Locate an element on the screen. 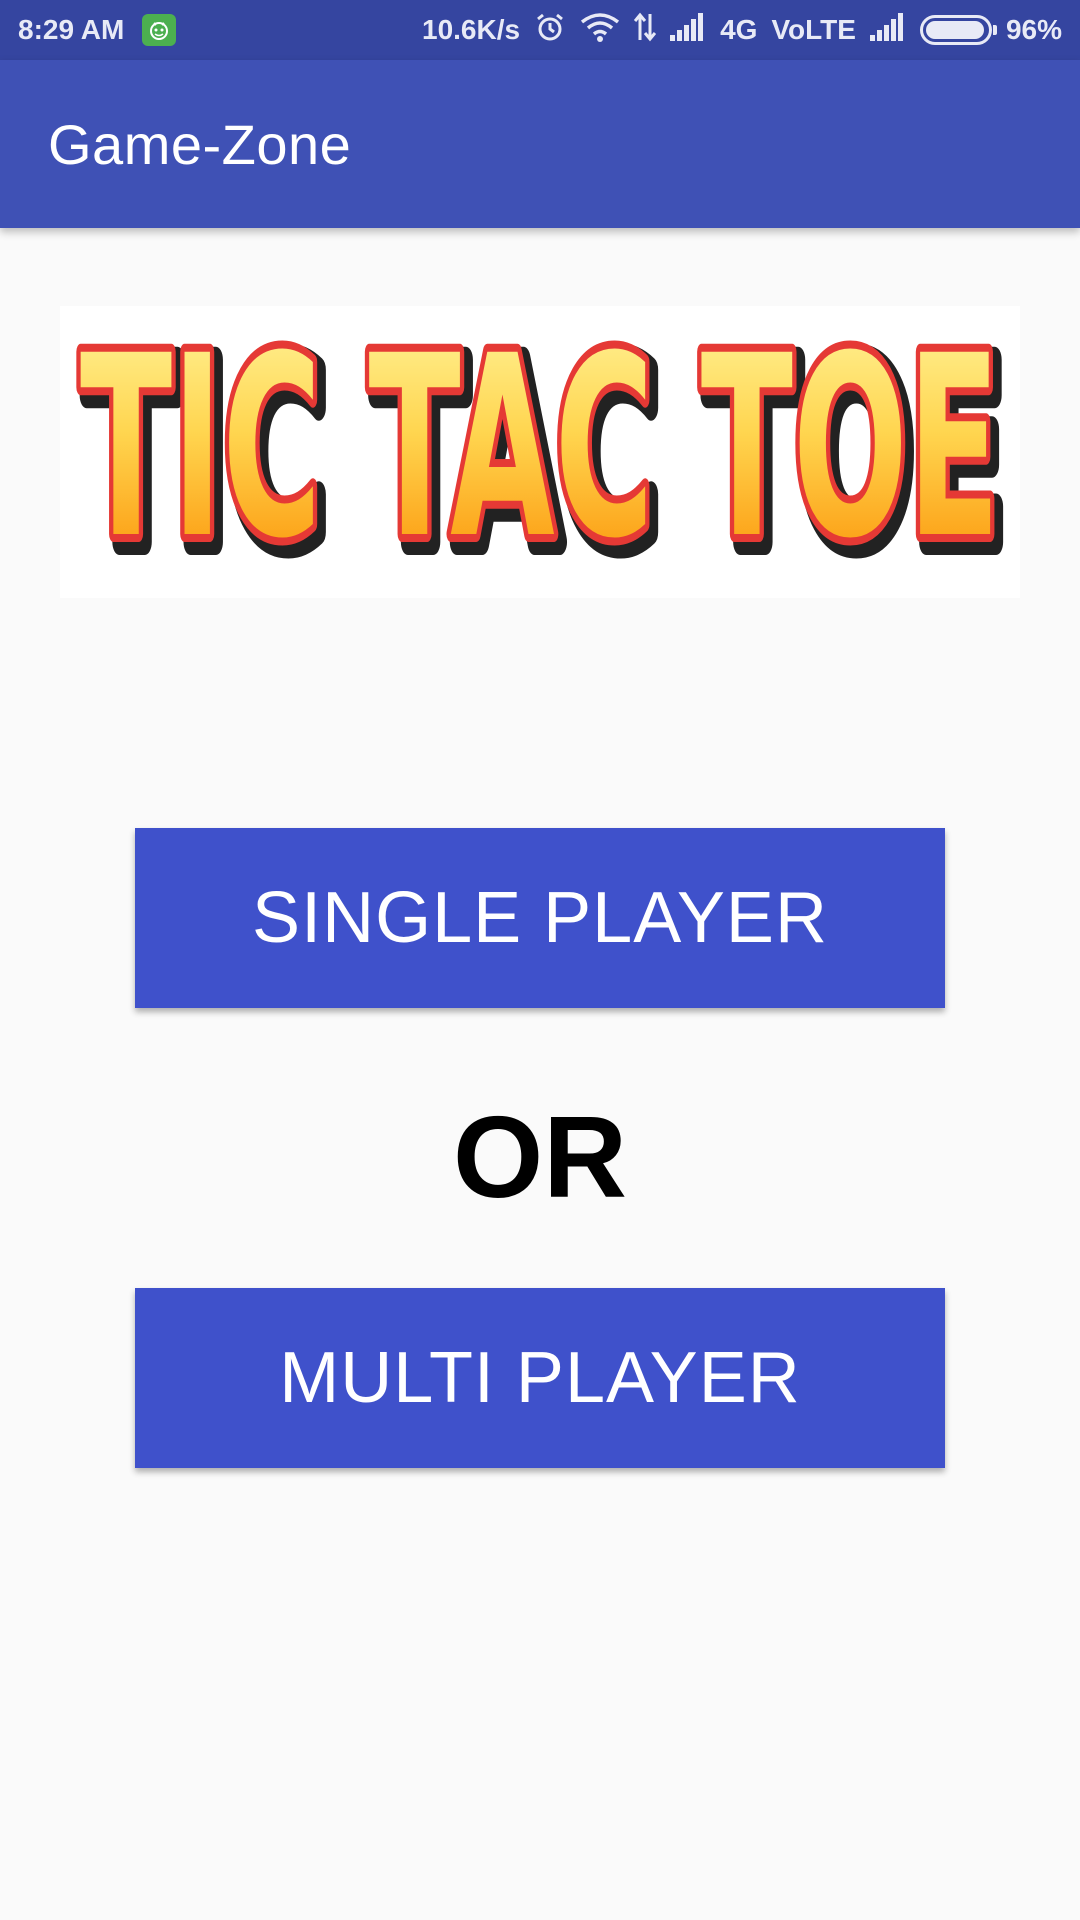 This screenshot has width=1080, height=1920. data-transfer-icon is located at coordinates (645, 30).